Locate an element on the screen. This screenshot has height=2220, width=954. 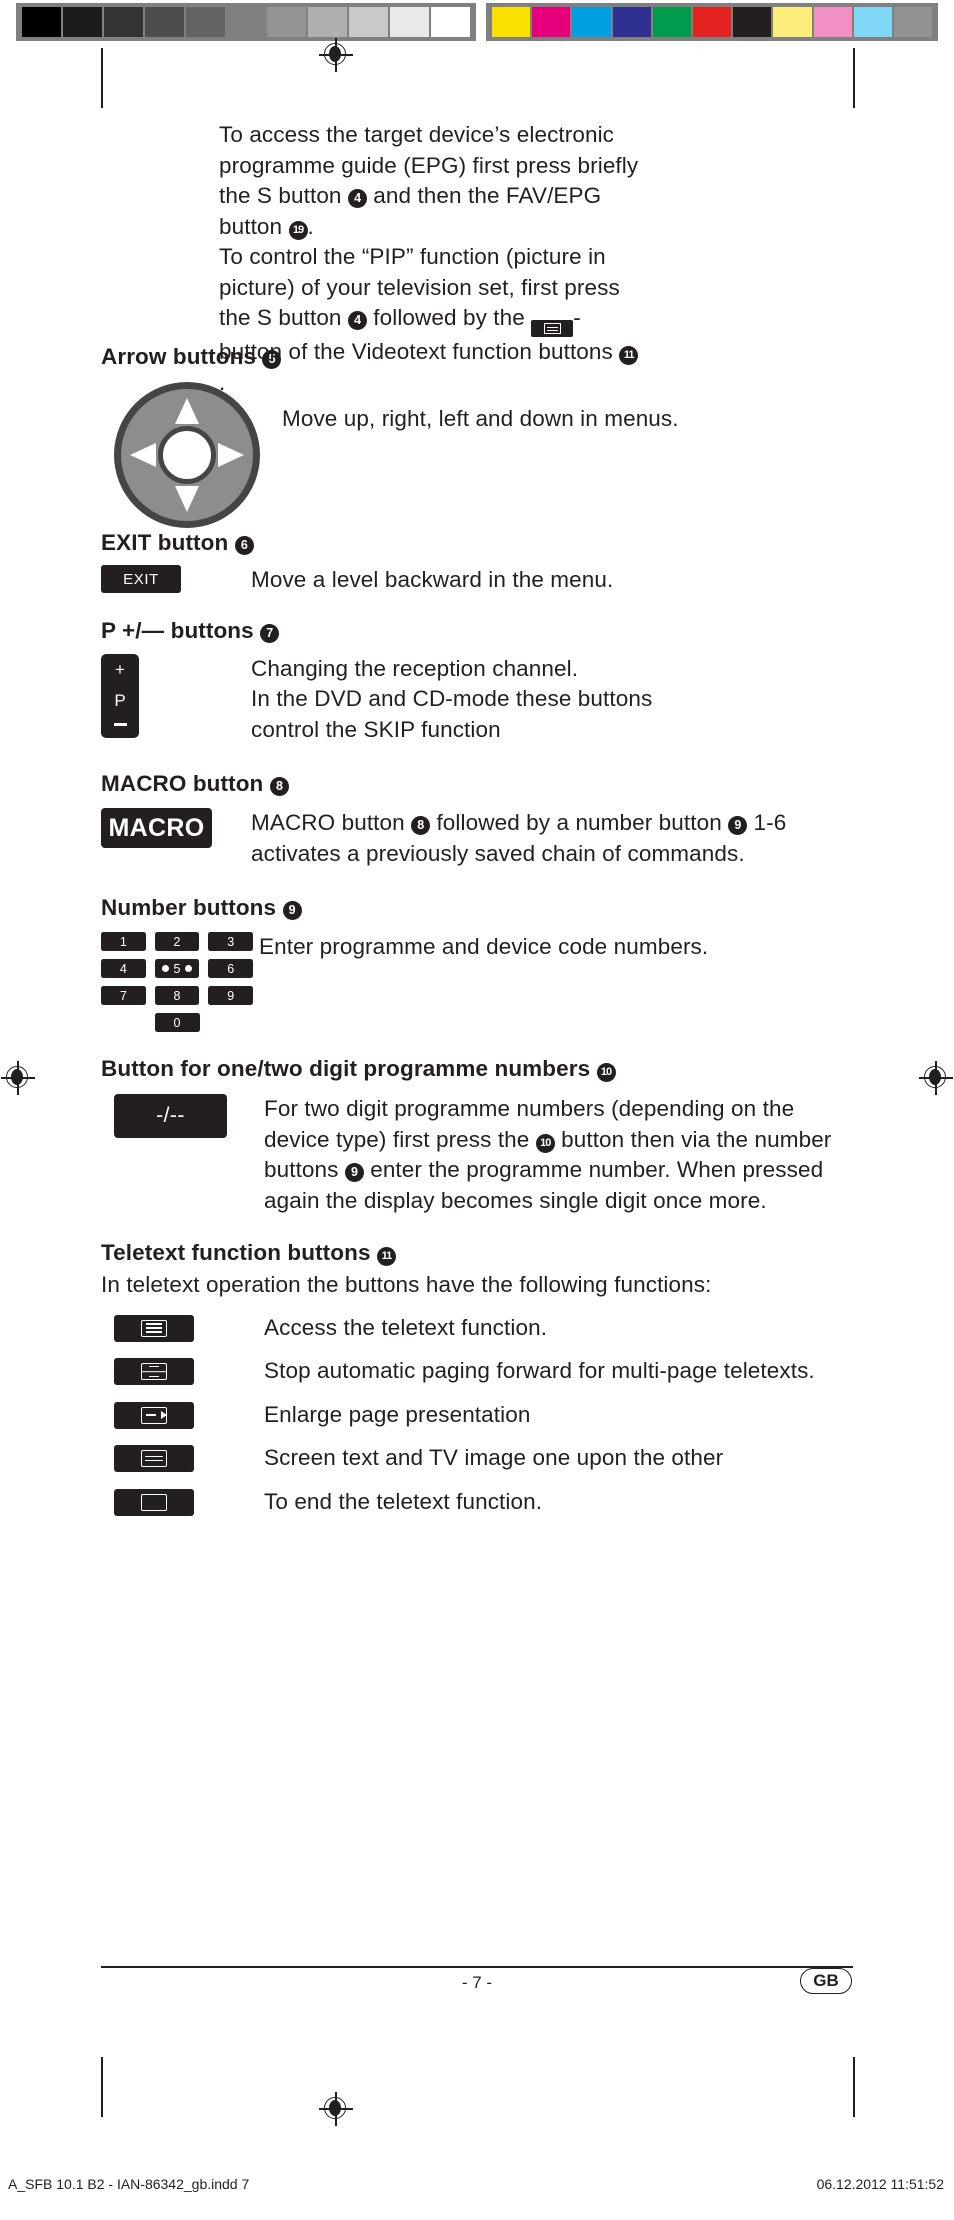
heading-p-buttons-label: P +/— buttons is located at coordinates (181, 630).